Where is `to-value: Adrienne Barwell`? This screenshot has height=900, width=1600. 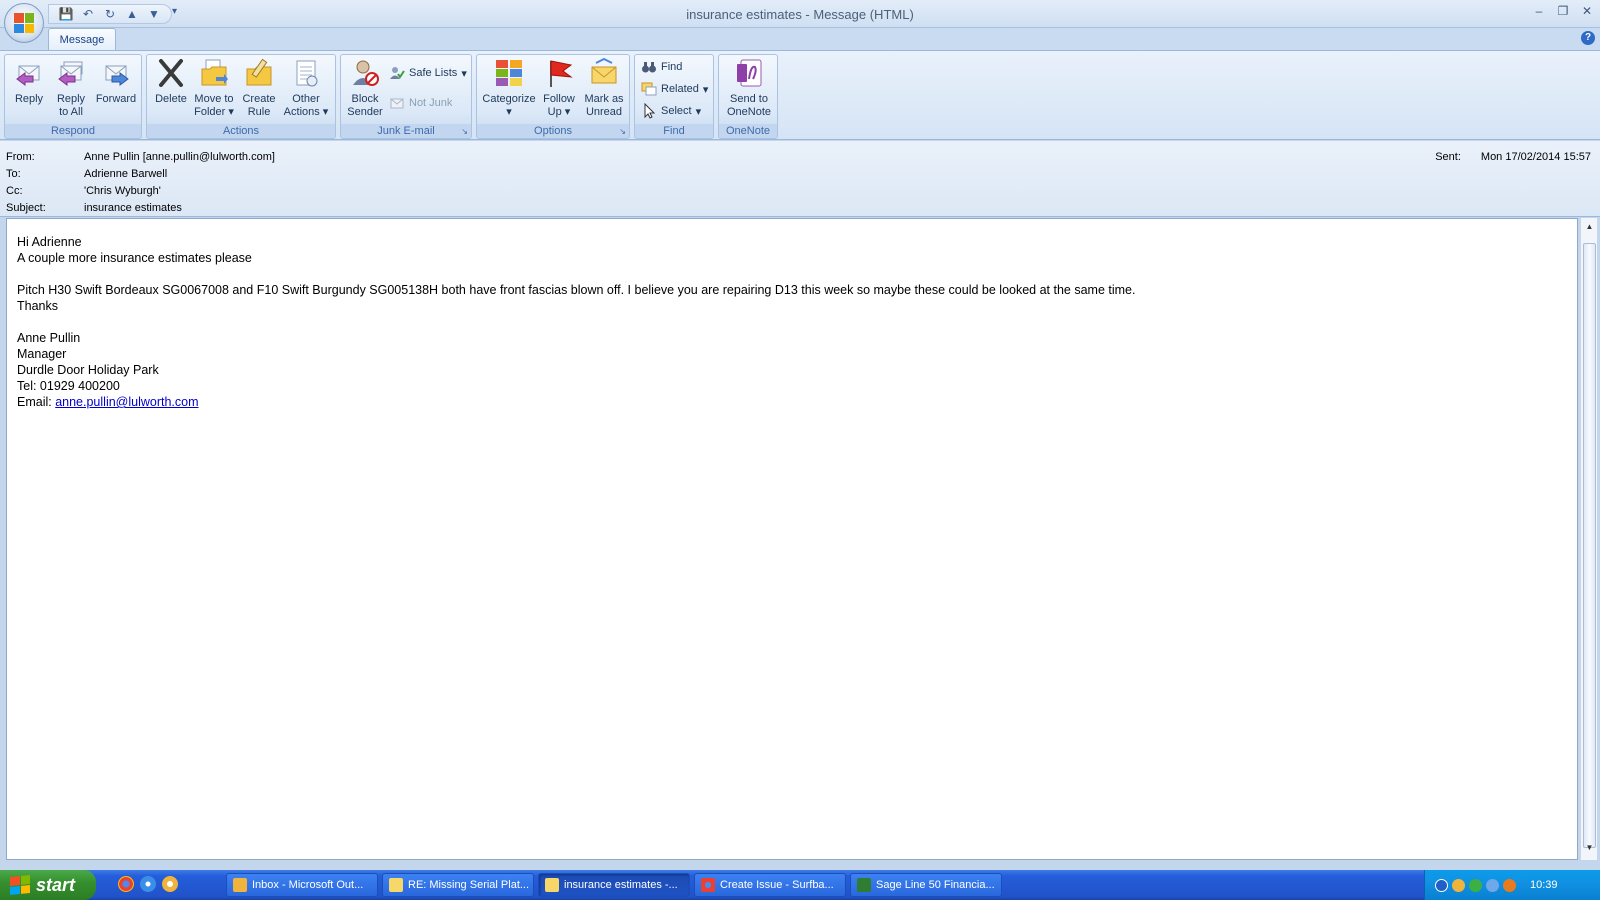
to-value: Adrienne Barwell is located at coordinates (125, 174).